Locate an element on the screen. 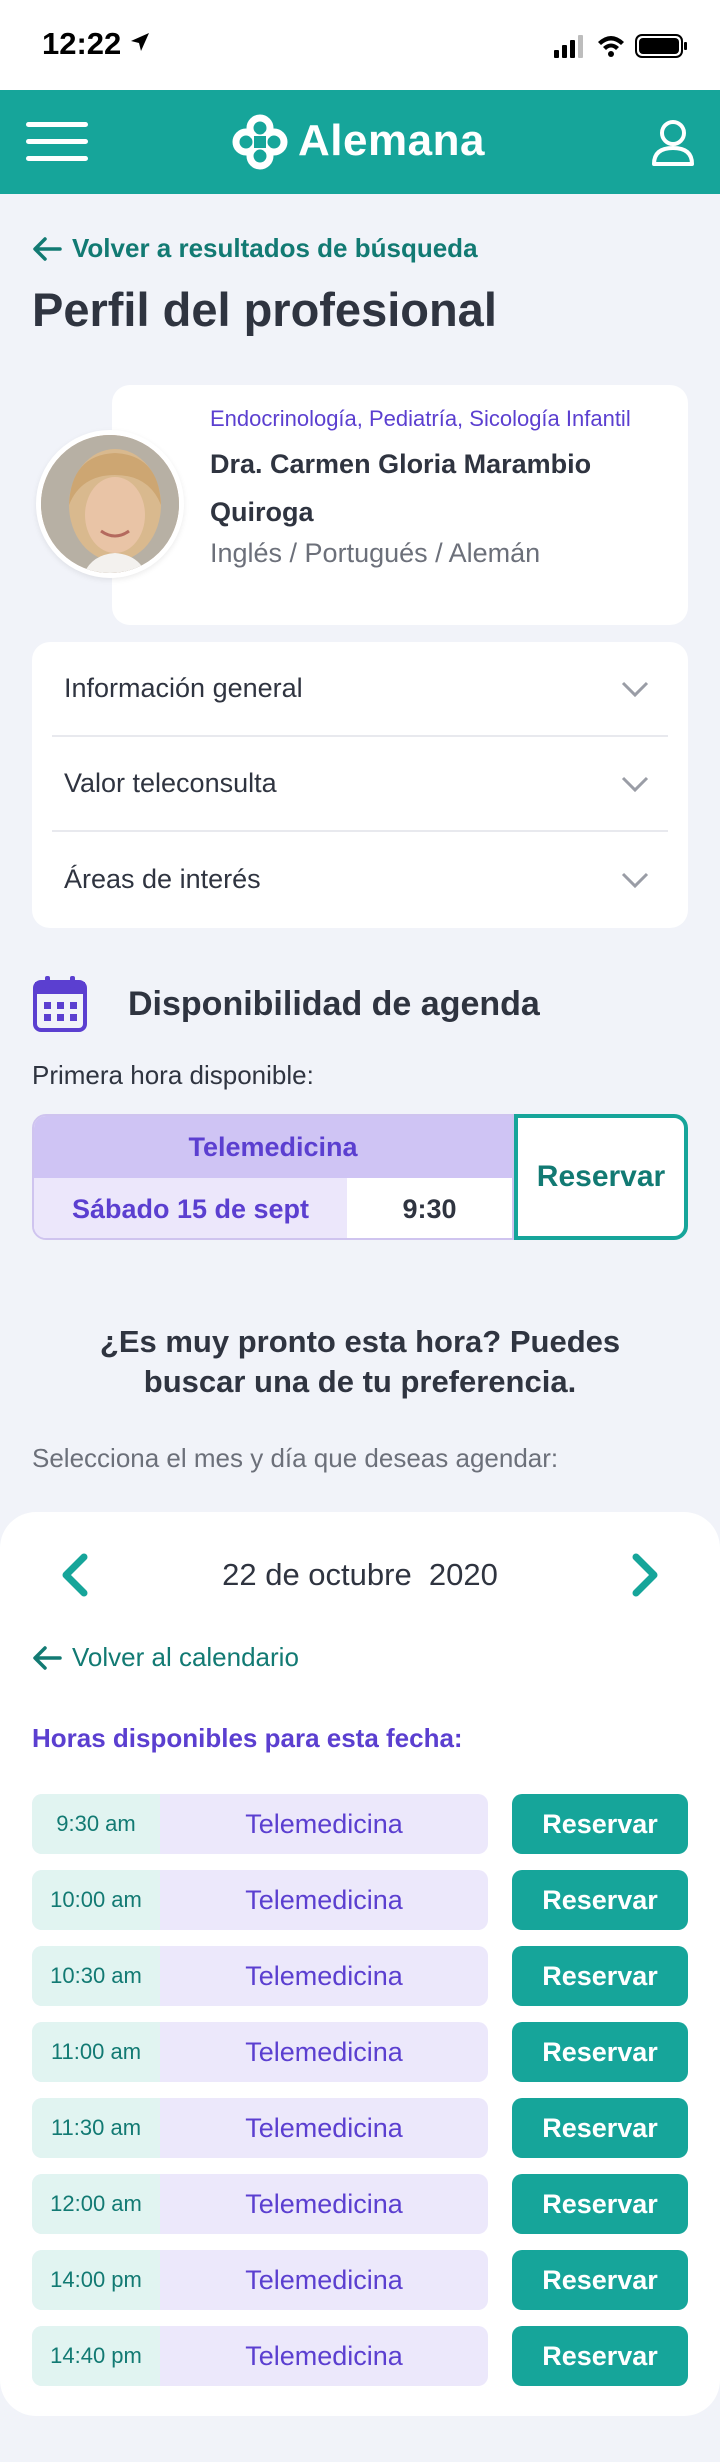 Image resolution: width=720 pixels, height=2462 pixels. system-status-icons is located at coordinates (620, 46).